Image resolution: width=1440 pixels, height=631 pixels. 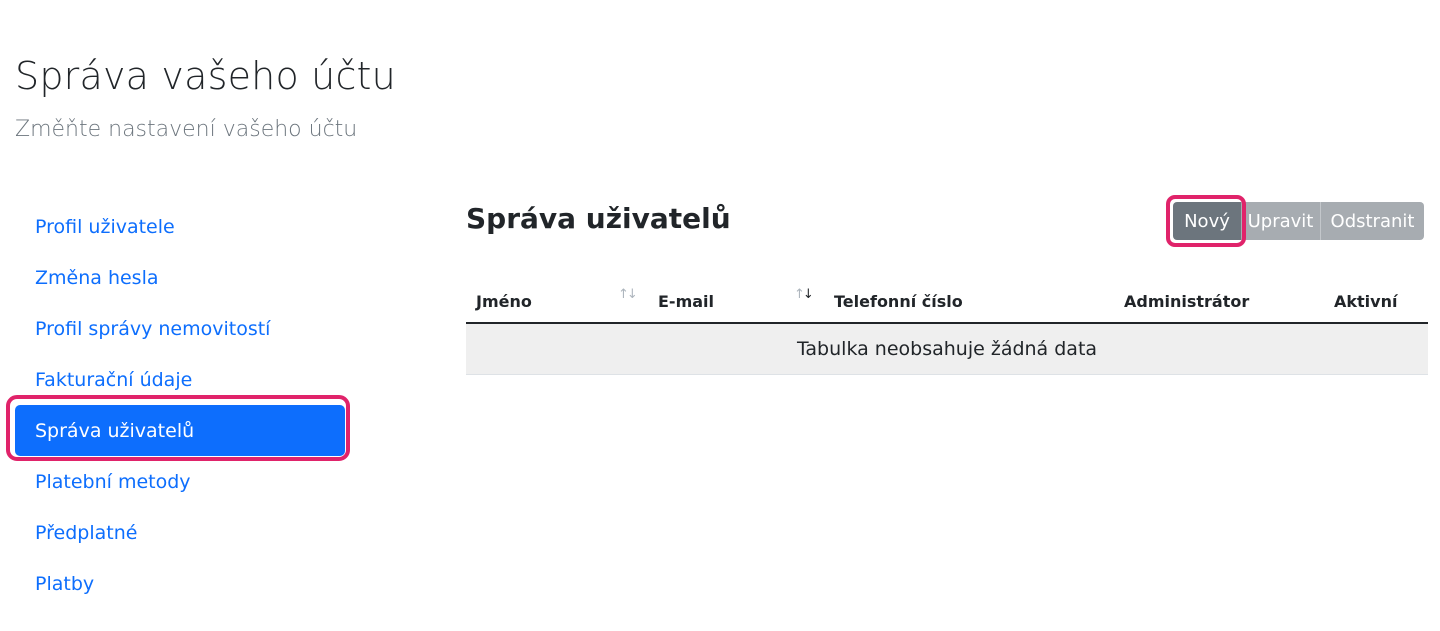 I want to click on sidebar-item-user-management: Správa uživatelů, so click(x=180, y=430).